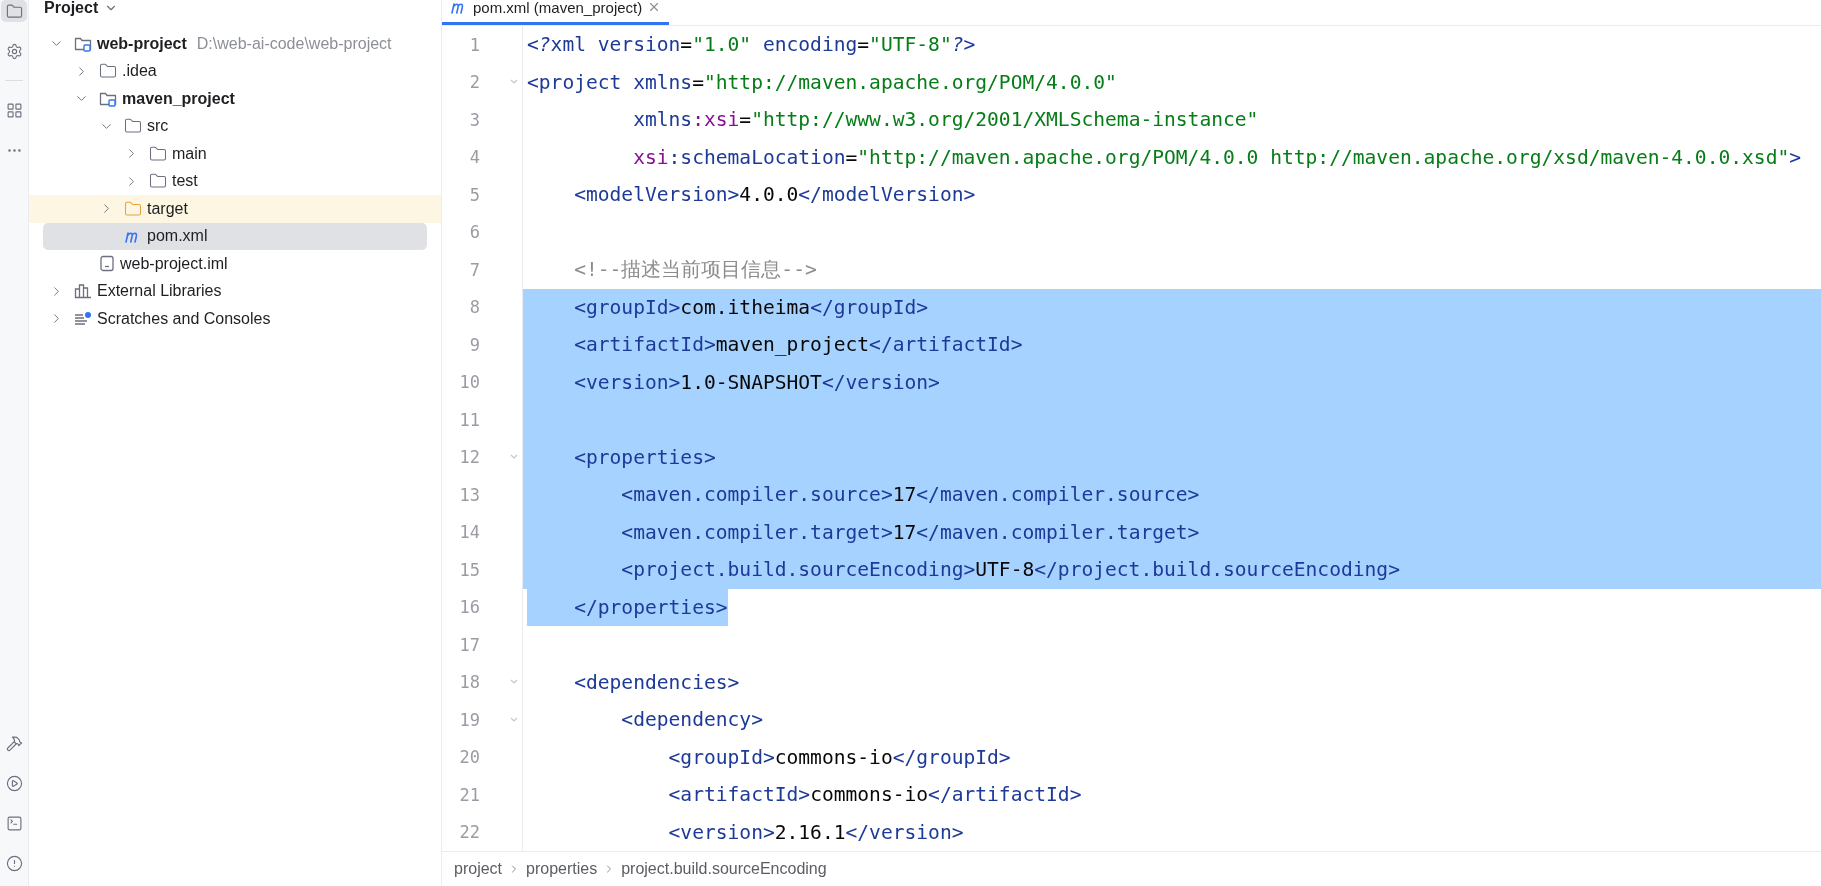 Image resolution: width=1821 pixels, height=886 pixels. Describe the element at coordinates (604, 307) in the screenshot. I see `xml-tag: <groupId>` at that location.